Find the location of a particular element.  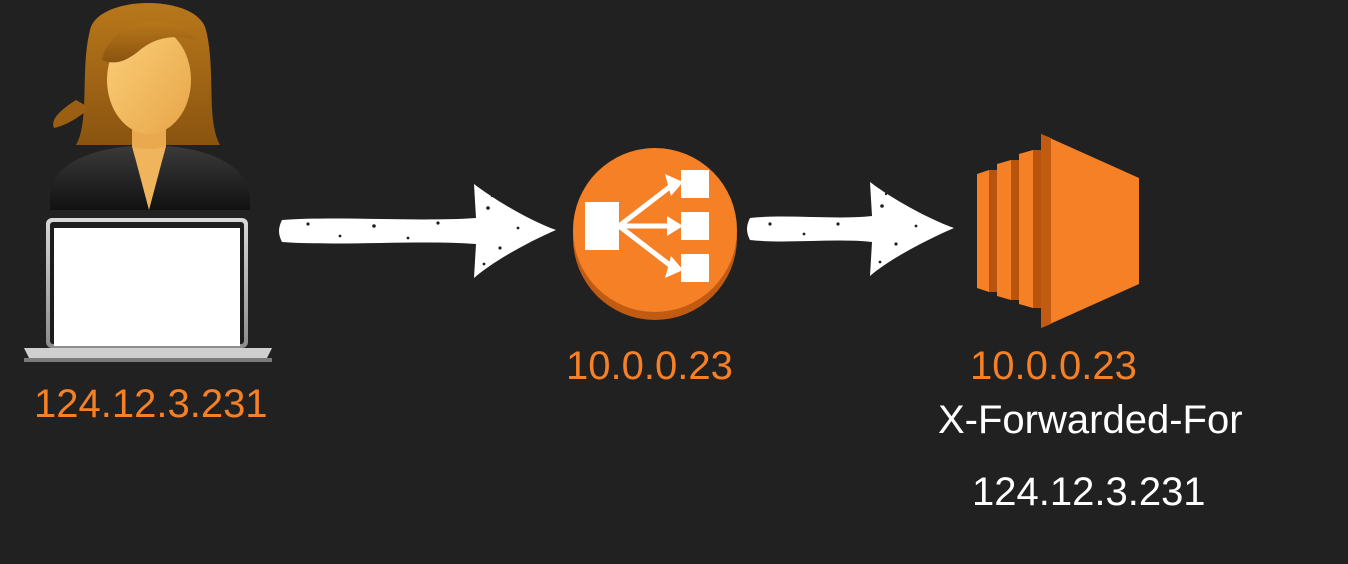

client-ip-label: 124.12.3.231 is located at coordinates (151, 404).